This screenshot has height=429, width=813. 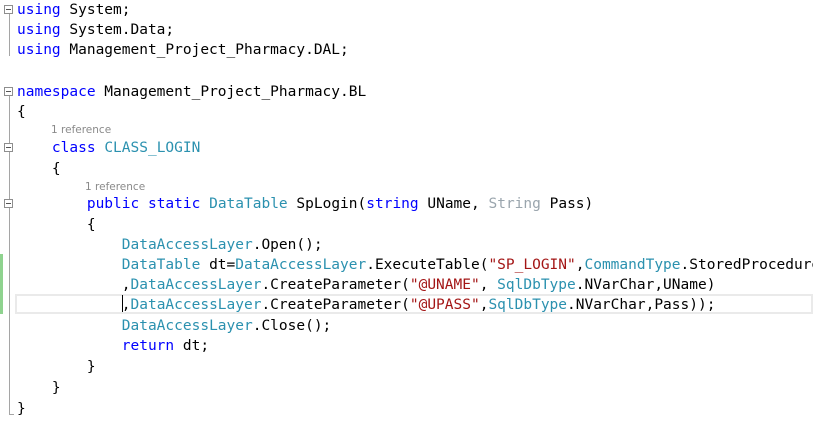 I want to click on code-token: class, so click(x=73, y=148).